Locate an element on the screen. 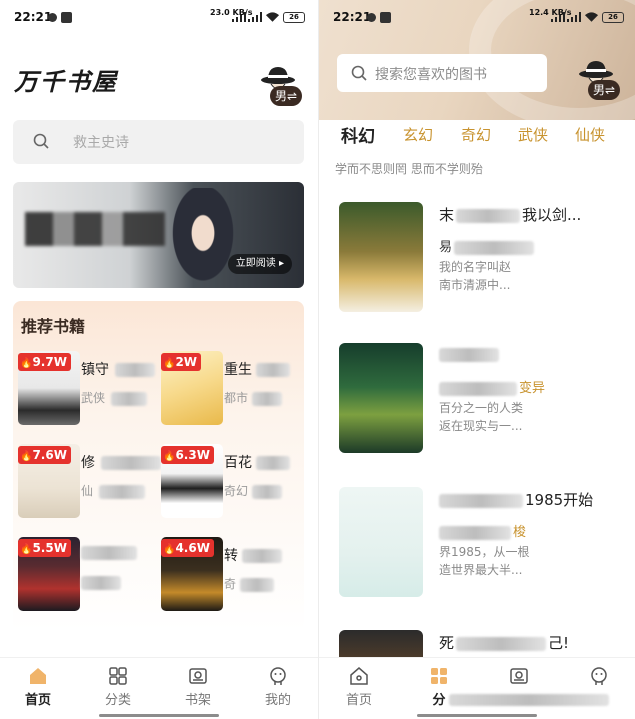 This screenshot has width=635, height=719. book-title: 转 is located at coordinates (253, 555).